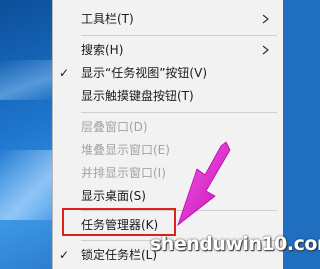  I want to click on menu-item-label: 显示“任务视图”按钮(V), so click(144, 73).